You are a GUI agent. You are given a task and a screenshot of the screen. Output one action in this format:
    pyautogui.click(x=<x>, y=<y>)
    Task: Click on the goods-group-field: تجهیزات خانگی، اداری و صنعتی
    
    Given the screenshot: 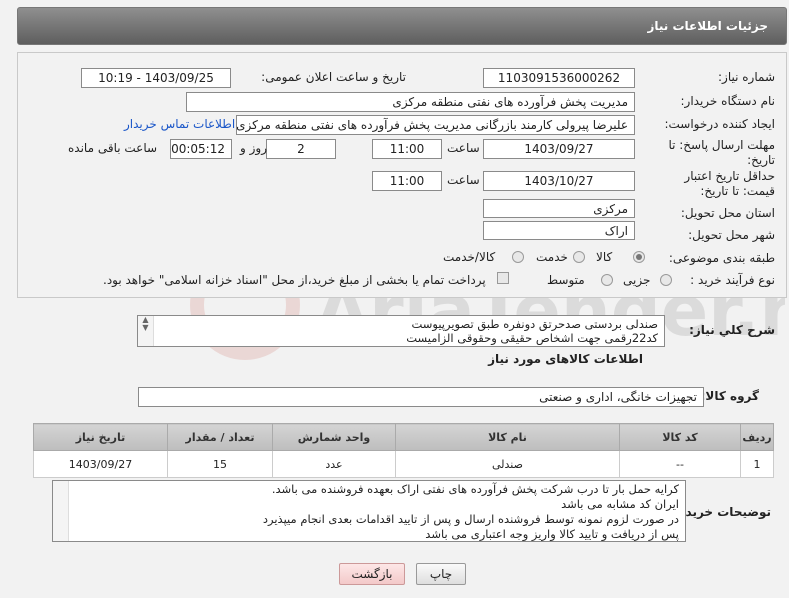 What is the action you would take?
    pyautogui.click(x=421, y=397)
    